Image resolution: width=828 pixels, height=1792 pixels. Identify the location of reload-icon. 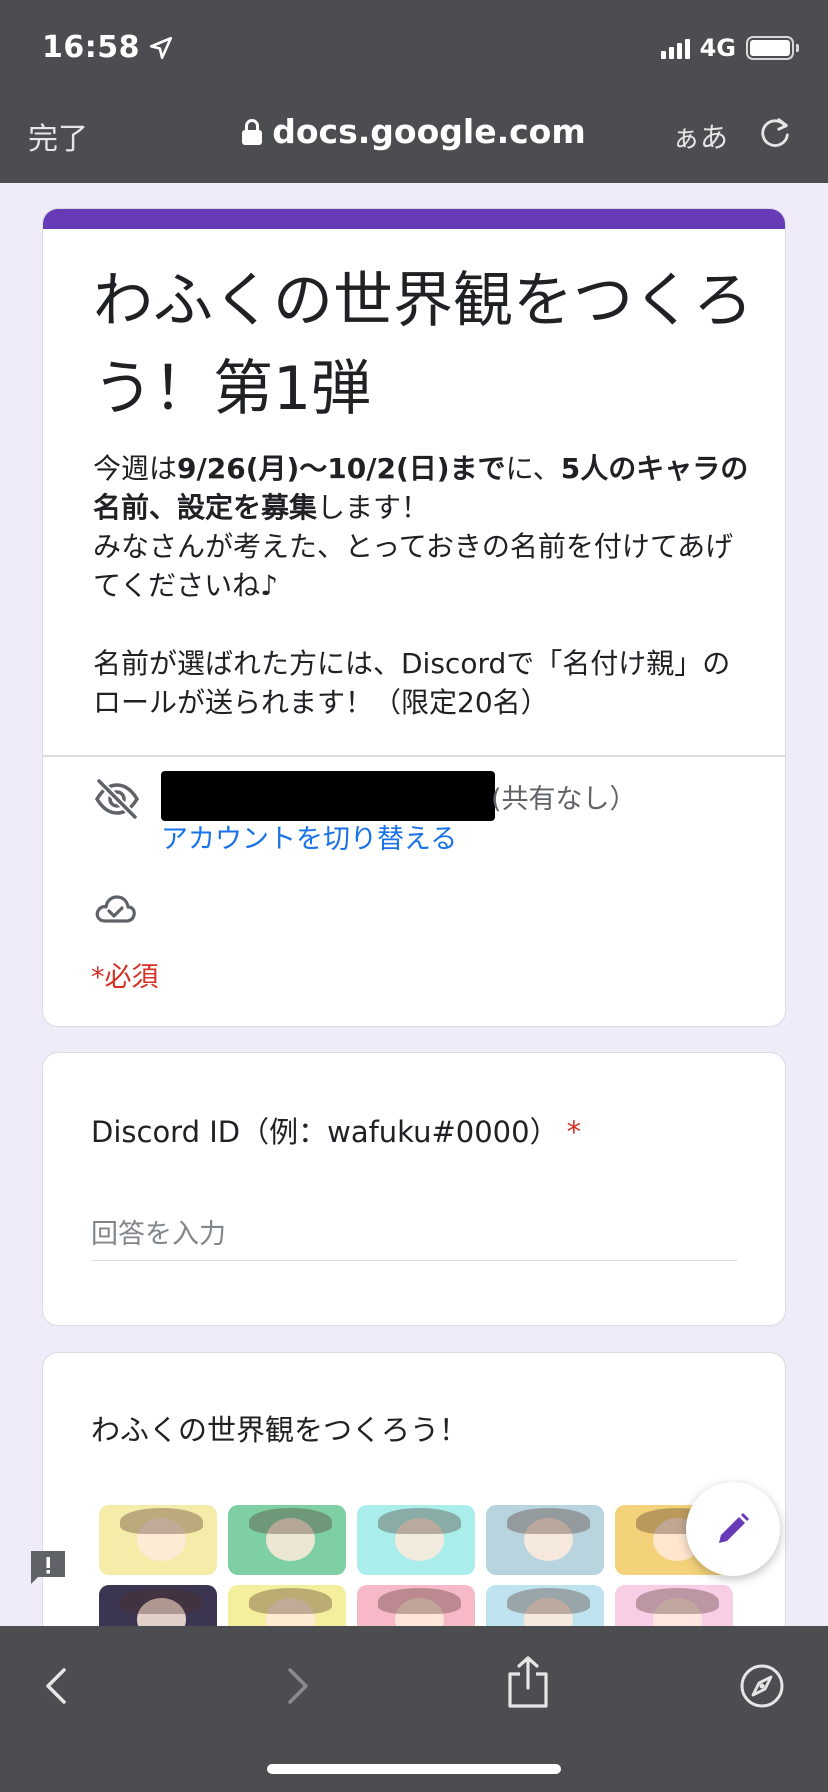
(775, 133).